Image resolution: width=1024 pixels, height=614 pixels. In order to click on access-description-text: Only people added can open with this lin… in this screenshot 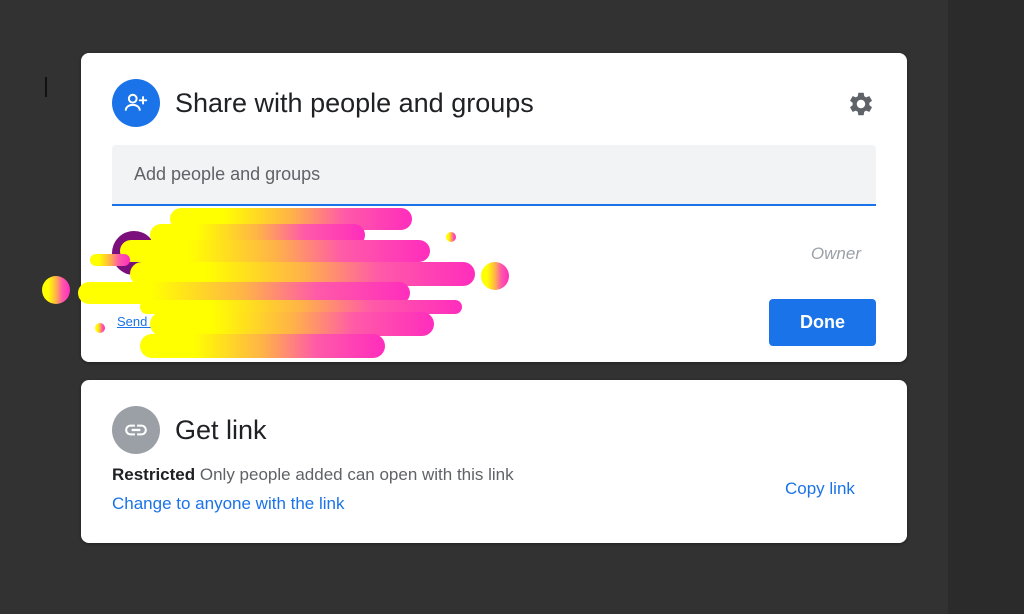, I will do `click(356, 474)`.